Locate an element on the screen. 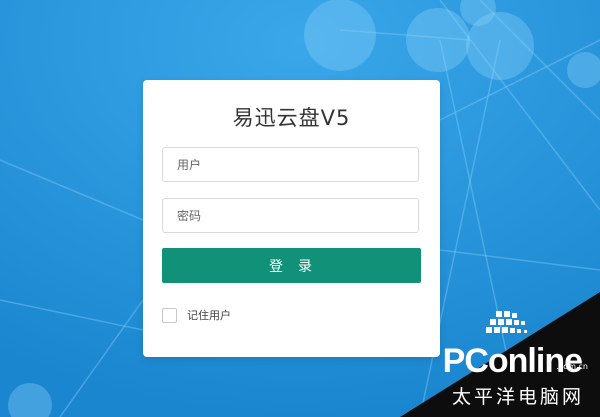 Image resolution: width=600 pixels, height=417 pixels. pixel-logo-icon is located at coordinates (506, 322).